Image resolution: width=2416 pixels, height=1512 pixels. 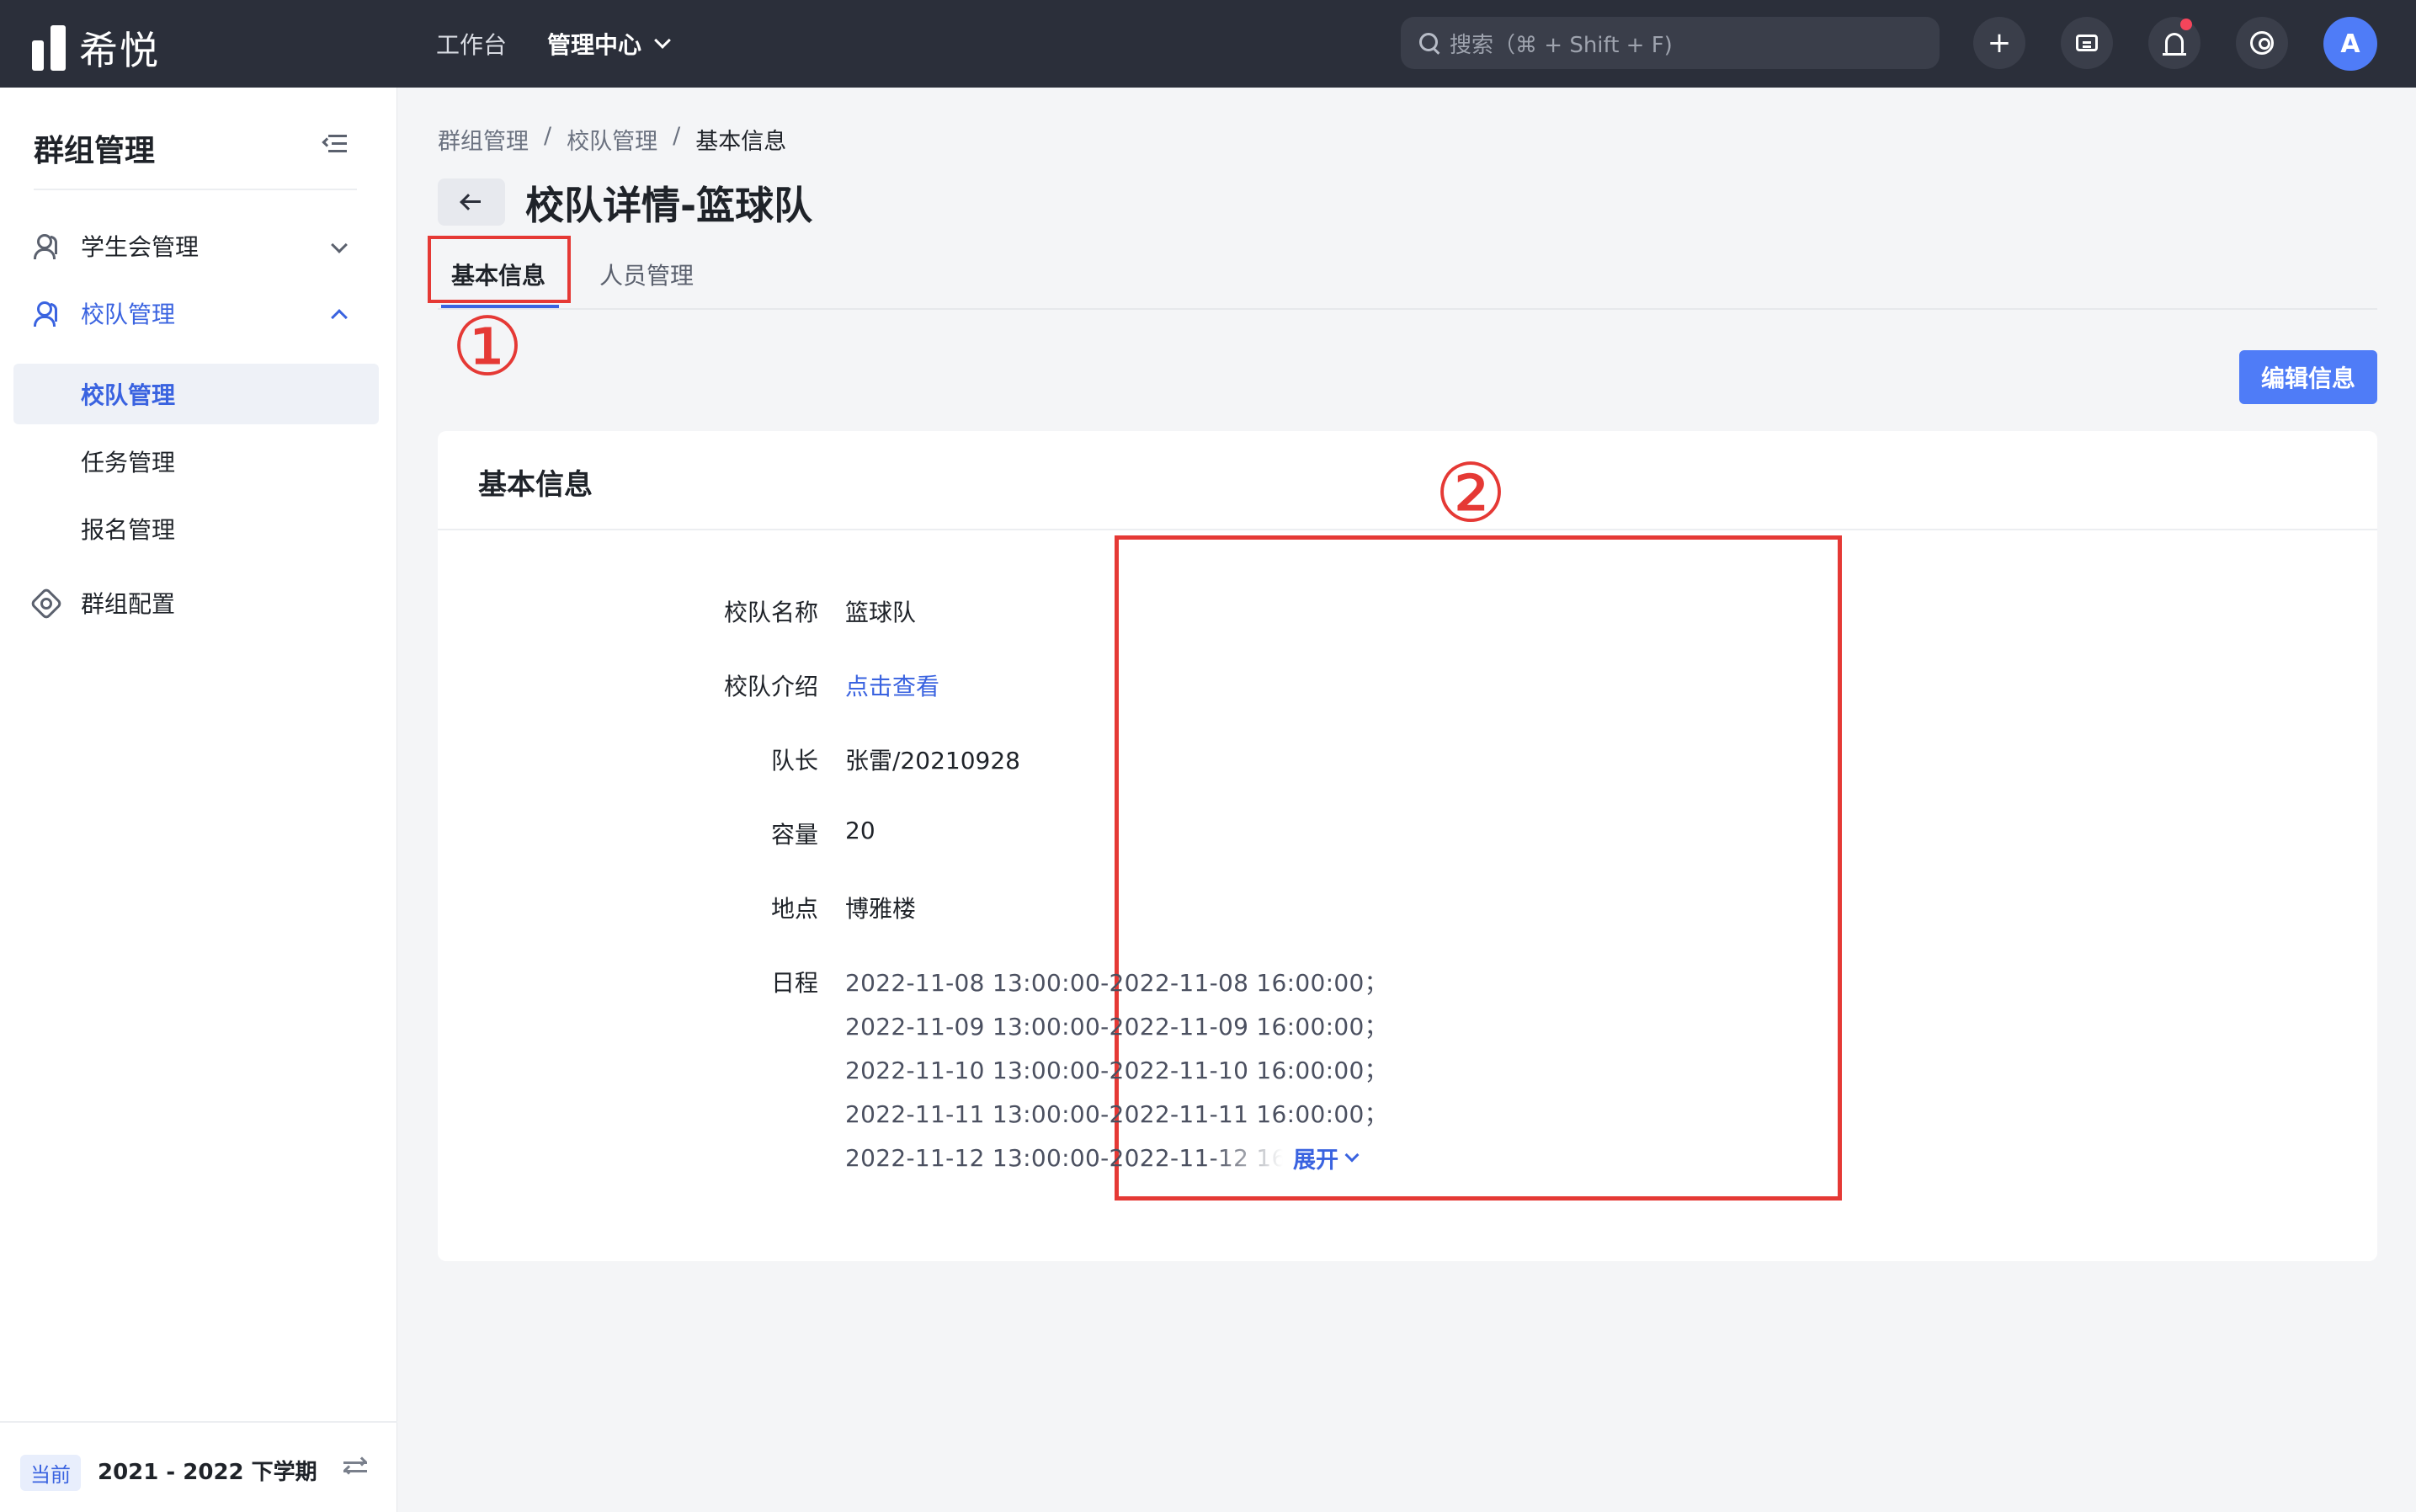 I want to click on schedule-line: 2022-11-08 13:00:00-2022-11-08 16:00:00；, so click(x=1116, y=983).